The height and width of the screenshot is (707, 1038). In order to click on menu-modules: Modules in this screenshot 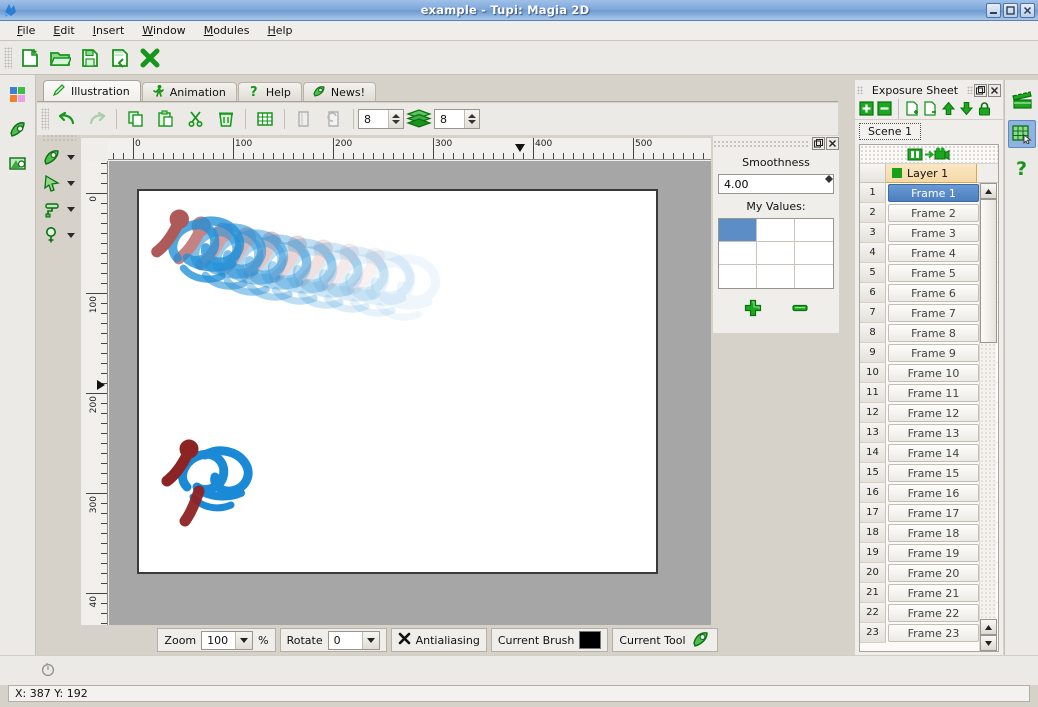, I will do `click(227, 30)`.